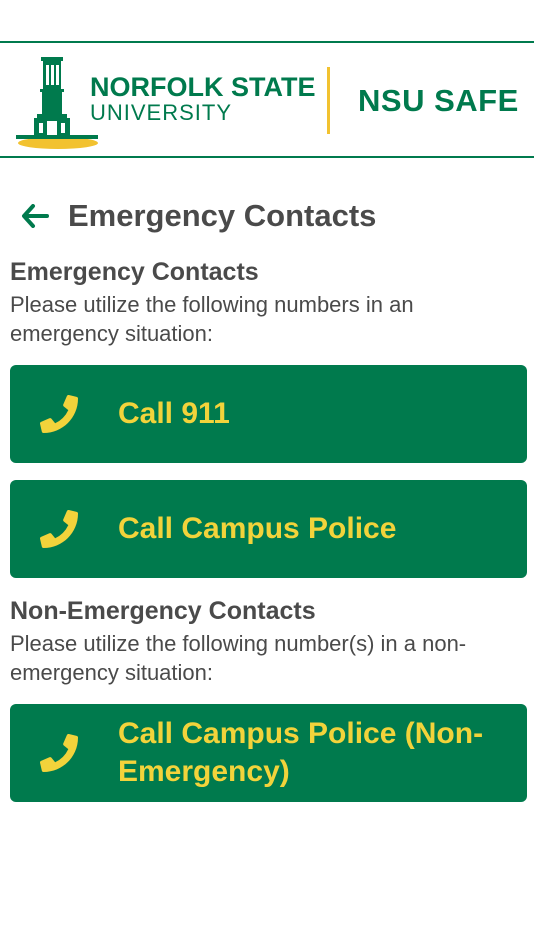  I want to click on logo-divider, so click(328, 100).